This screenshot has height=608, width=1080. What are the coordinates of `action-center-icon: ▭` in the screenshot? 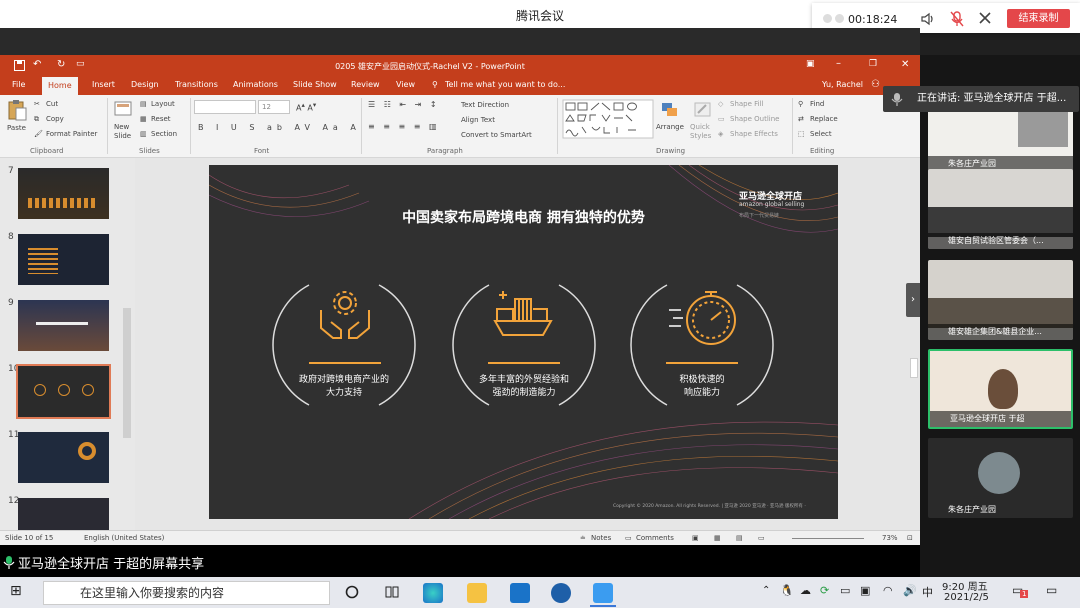 It's located at (1051, 590).